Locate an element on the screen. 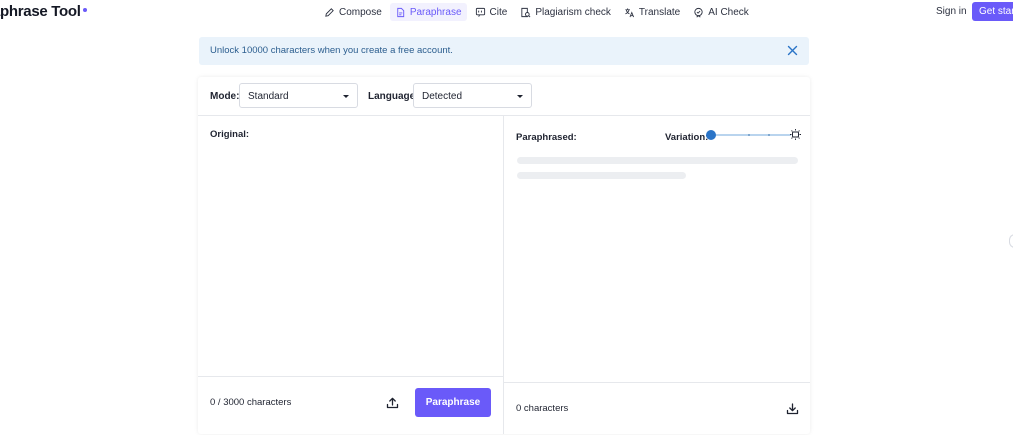 This screenshot has height=435, width=1013. download-icon is located at coordinates (792, 408).